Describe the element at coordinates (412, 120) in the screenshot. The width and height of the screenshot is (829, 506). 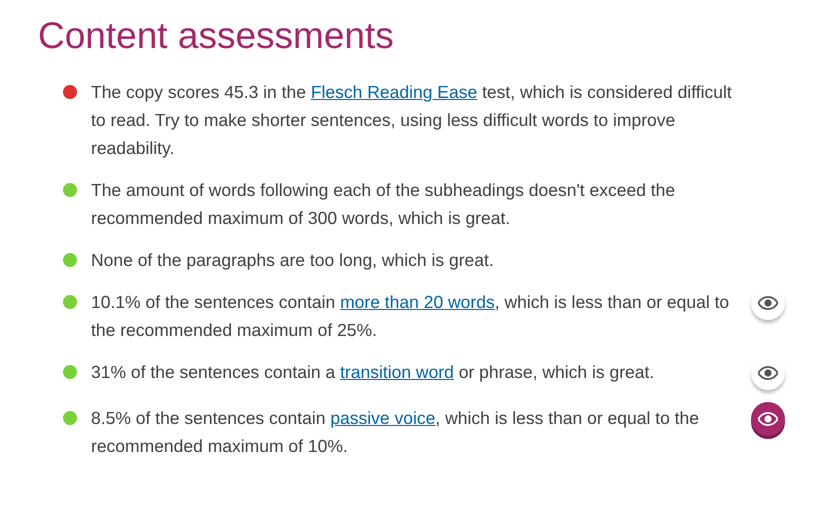
I see `assessment-text: The copy scores 45.3 in the Flesch Reading Ease test, which is considered difficult to read. Try to make shorter sentences, using less difficult words to improve readability.` at that location.